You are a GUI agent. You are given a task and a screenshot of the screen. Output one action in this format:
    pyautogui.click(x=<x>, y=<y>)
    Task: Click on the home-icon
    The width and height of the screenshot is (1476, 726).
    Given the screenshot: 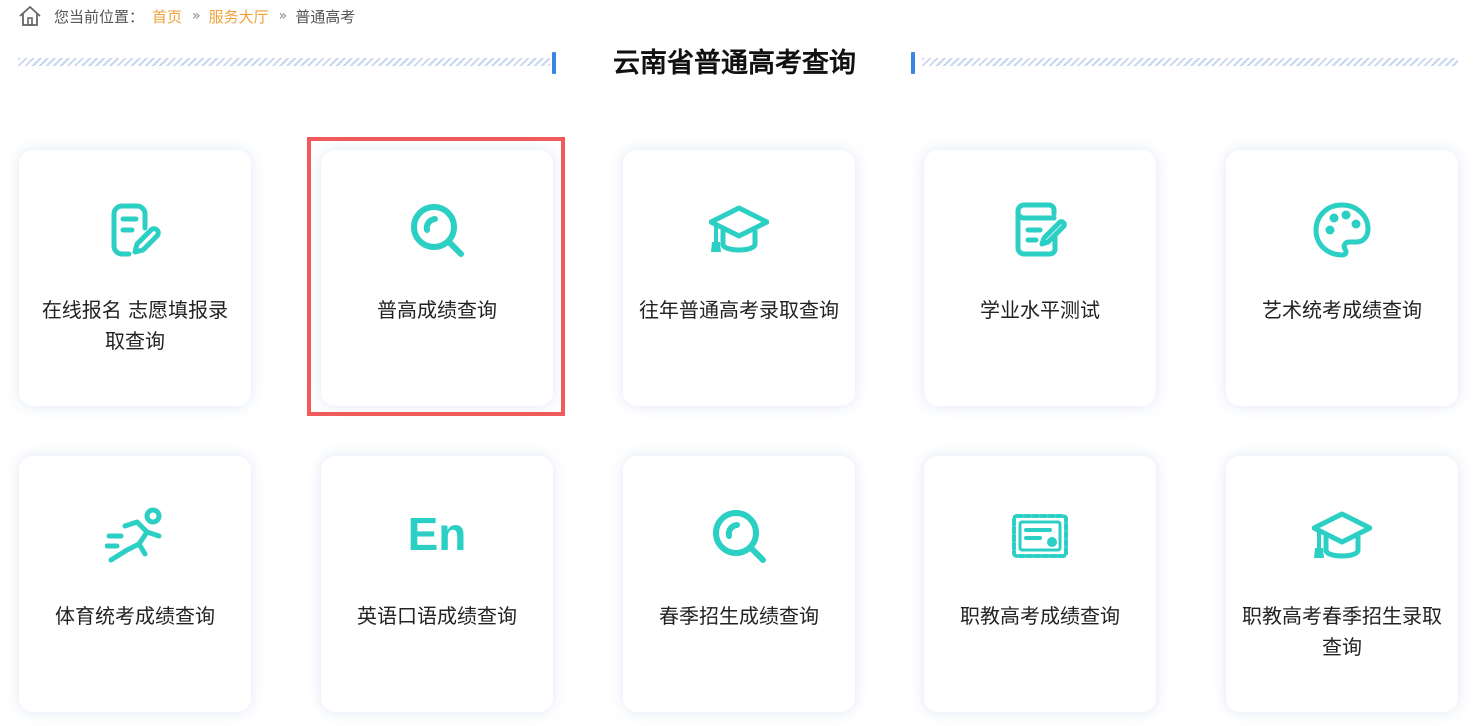 What is the action you would take?
    pyautogui.click(x=30, y=16)
    